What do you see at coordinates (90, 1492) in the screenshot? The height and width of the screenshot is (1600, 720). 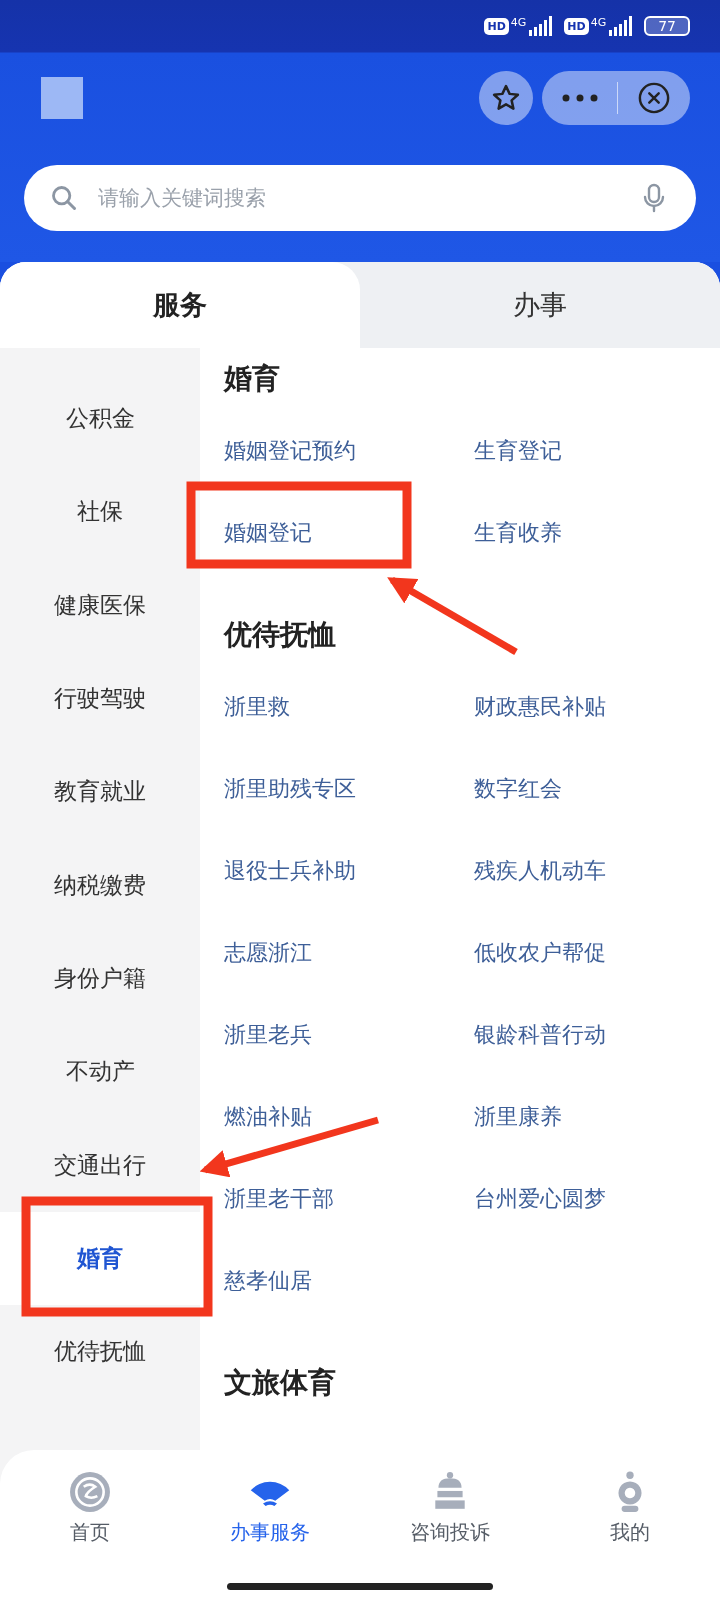 I see `home-icon` at bounding box center [90, 1492].